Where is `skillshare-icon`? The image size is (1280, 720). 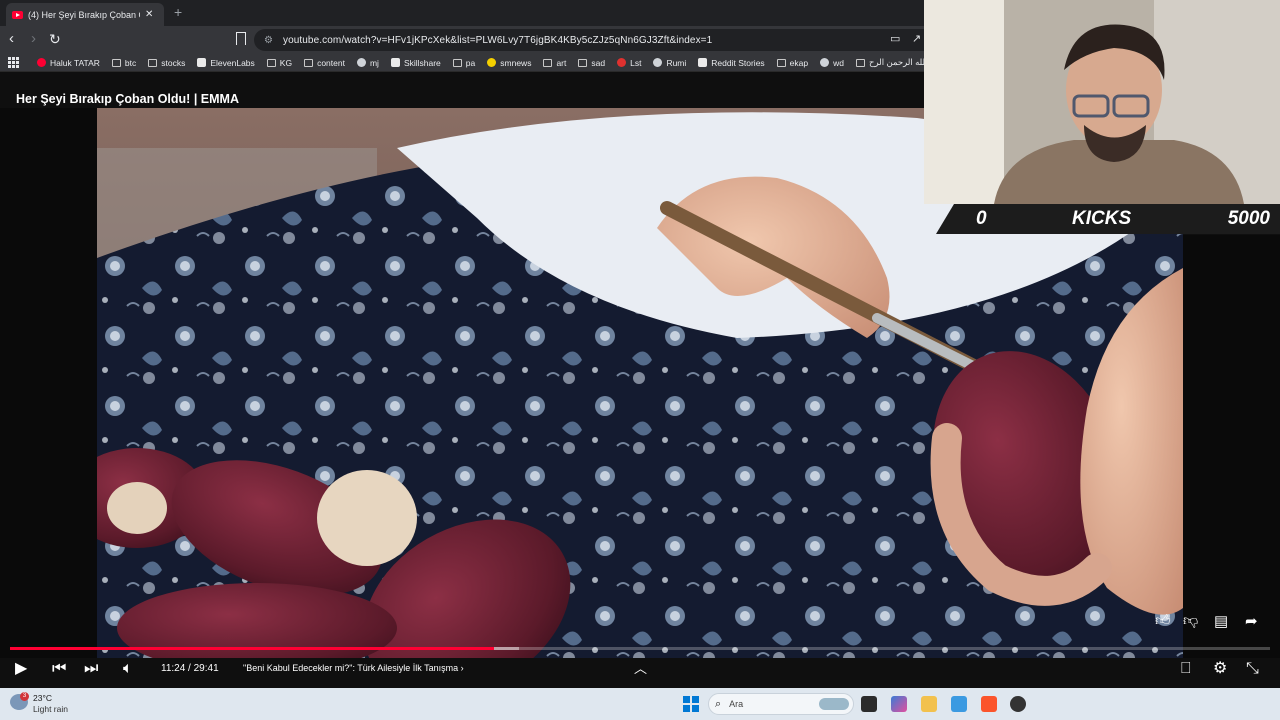 skillshare-icon is located at coordinates (395, 62).